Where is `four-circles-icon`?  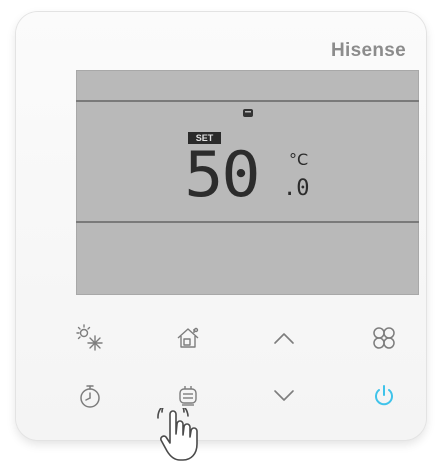
four-circles-icon is located at coordinates (384, 338).